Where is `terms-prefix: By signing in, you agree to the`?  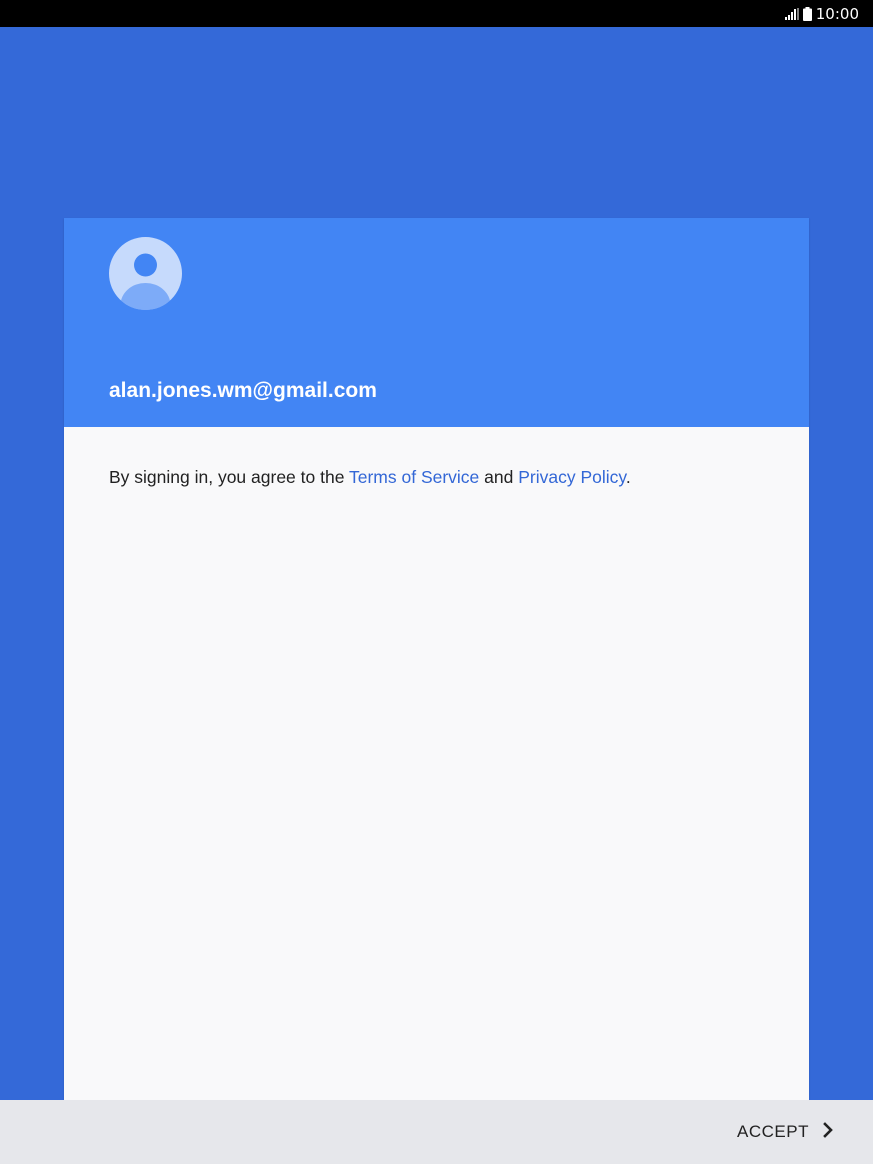
terms-prefix: By signing in, you agree to the is located at coordinates (229, 477).